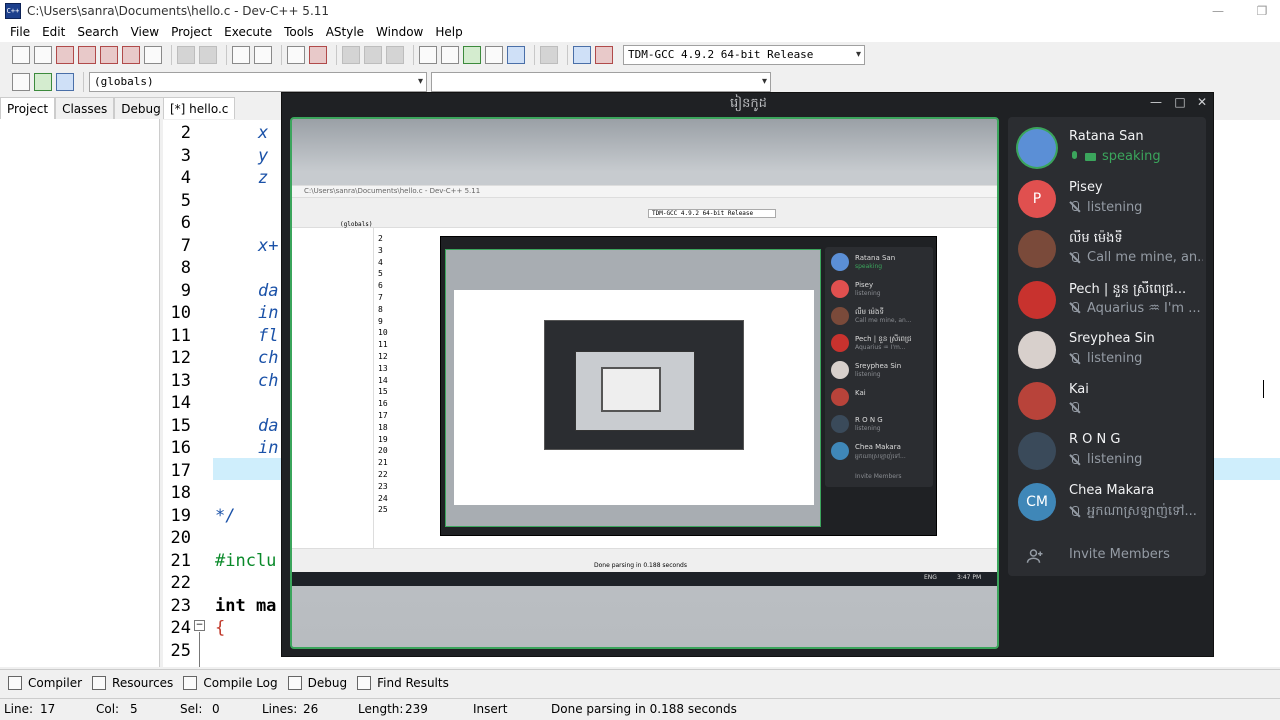  Describe the element at coordinates (180, 560) in the screenshot. I see `line-number: 21` at that location.